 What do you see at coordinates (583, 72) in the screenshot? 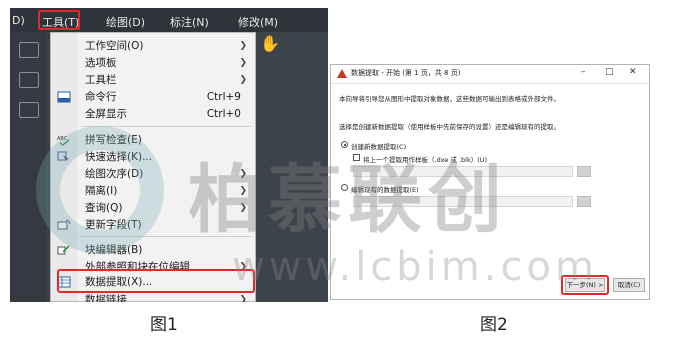
I see `minimize-button: –` at bounding box center [583, 72].